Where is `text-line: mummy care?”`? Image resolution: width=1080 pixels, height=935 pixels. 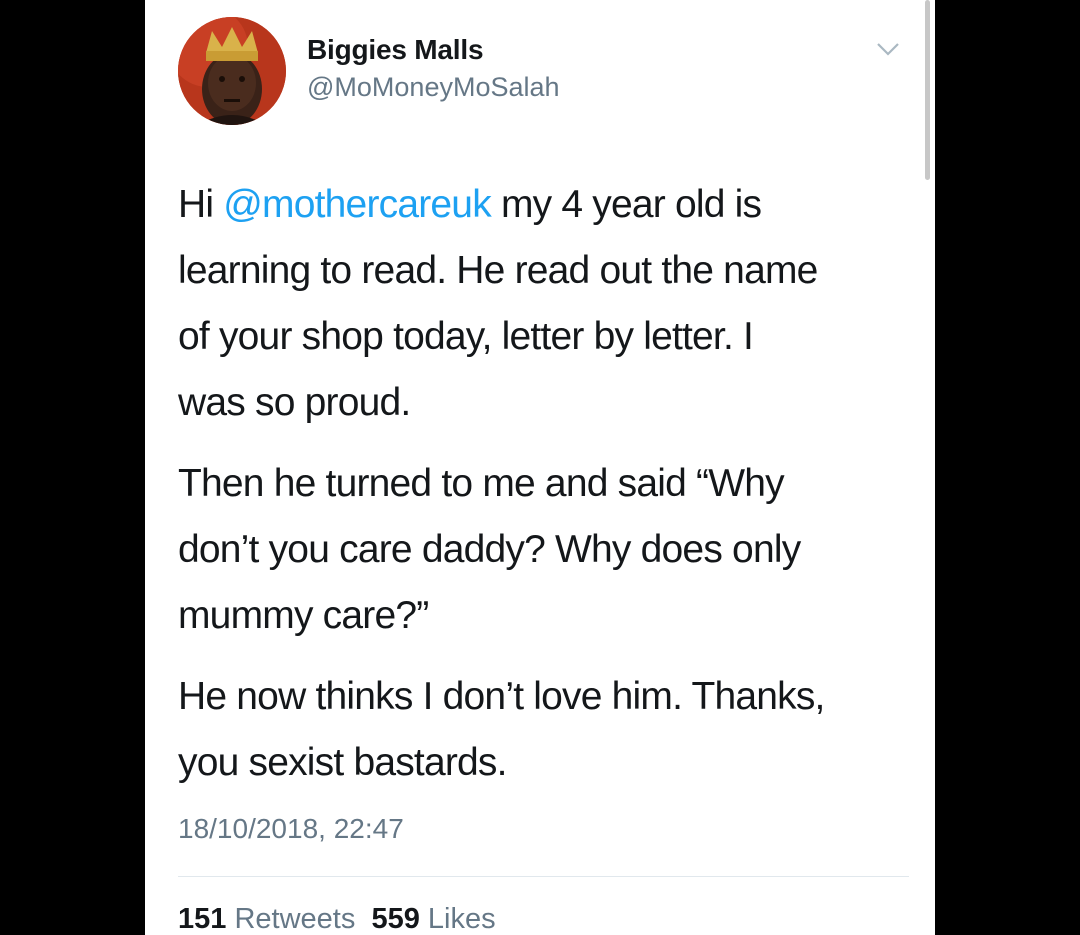 text-line: mummy care?” is located at coordinates (303, 615).